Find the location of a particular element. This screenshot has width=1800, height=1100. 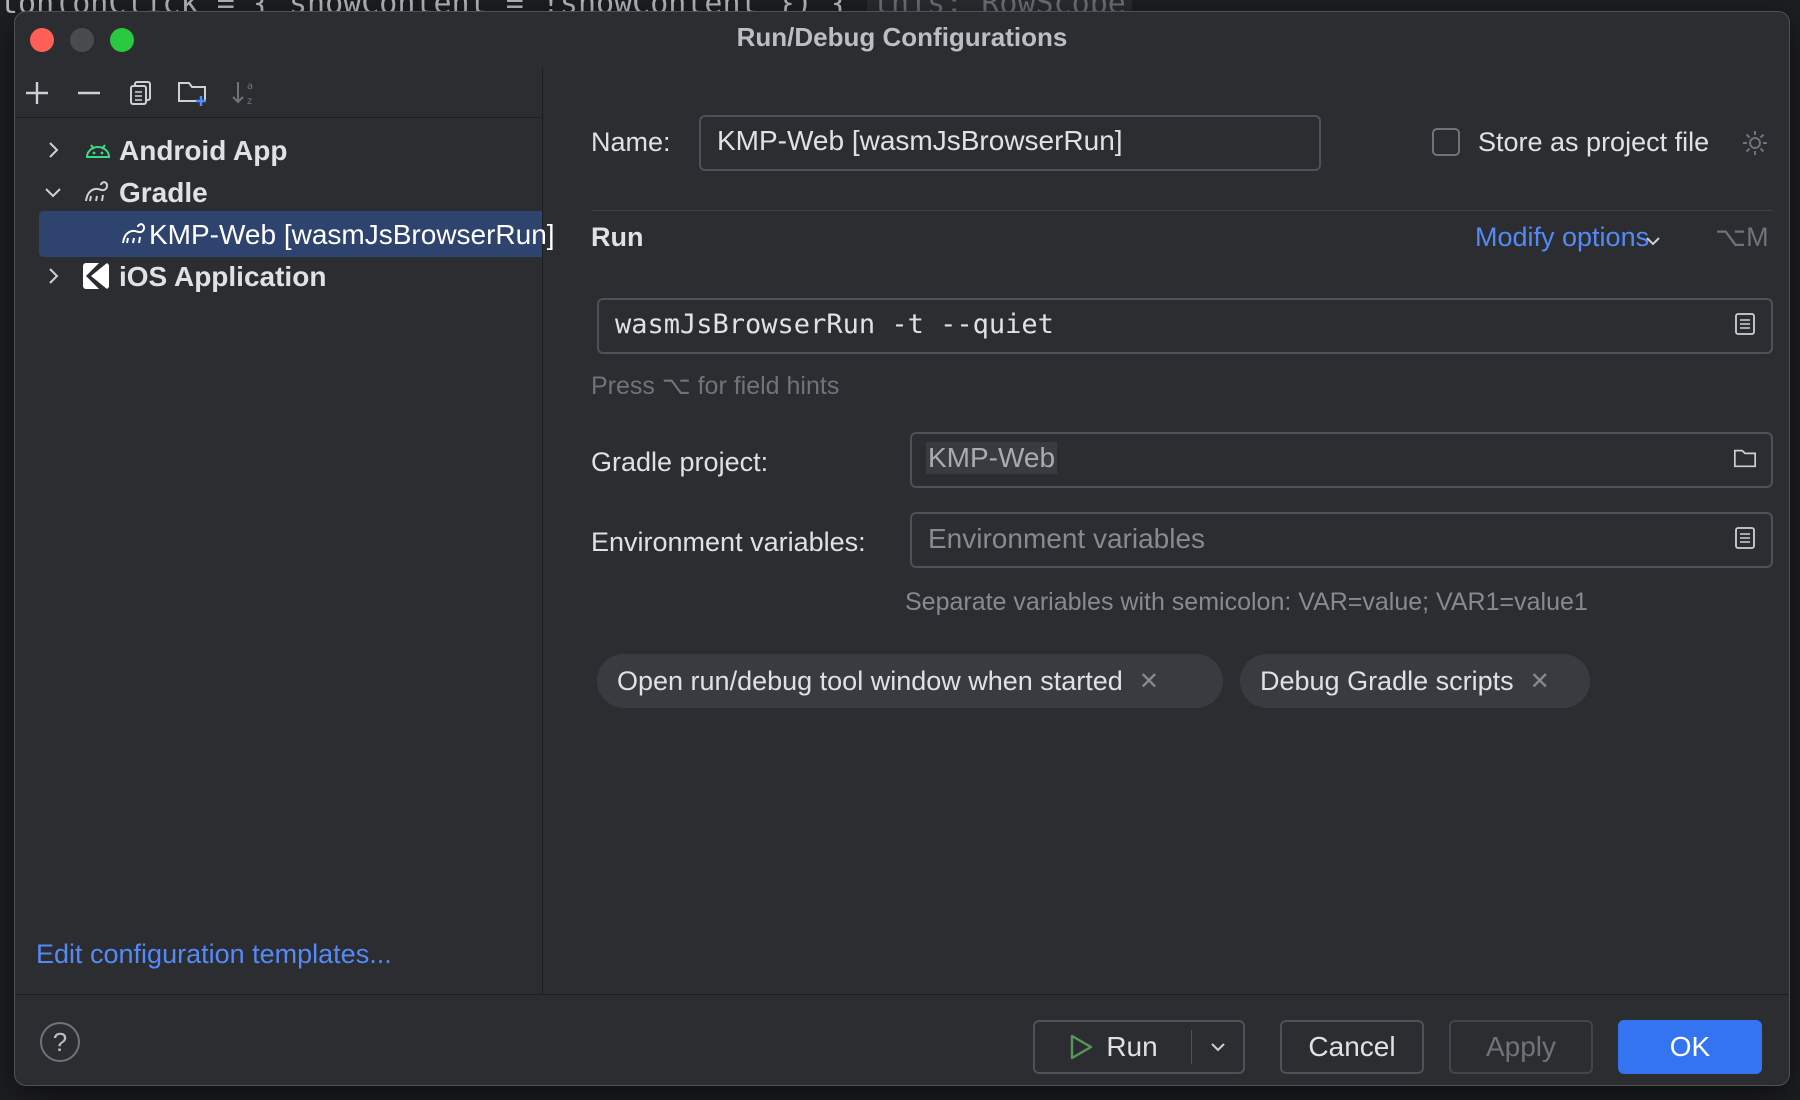

folder-add-icon is located at coordinates (192, 94).